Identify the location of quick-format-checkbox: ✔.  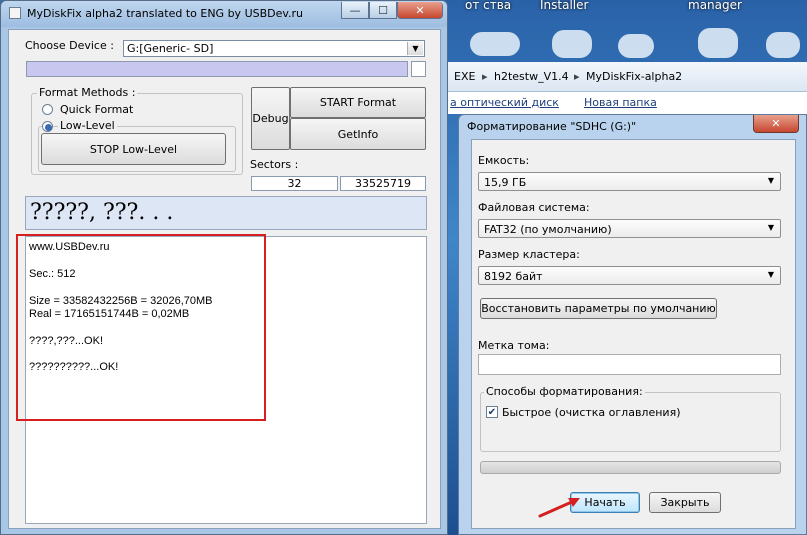
(492, 412).